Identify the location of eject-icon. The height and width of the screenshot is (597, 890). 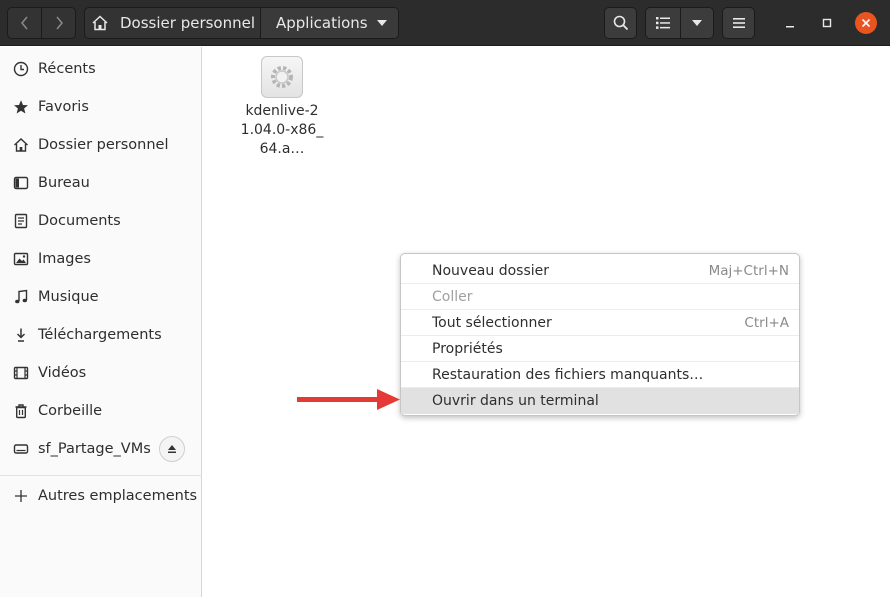
(172, 449).